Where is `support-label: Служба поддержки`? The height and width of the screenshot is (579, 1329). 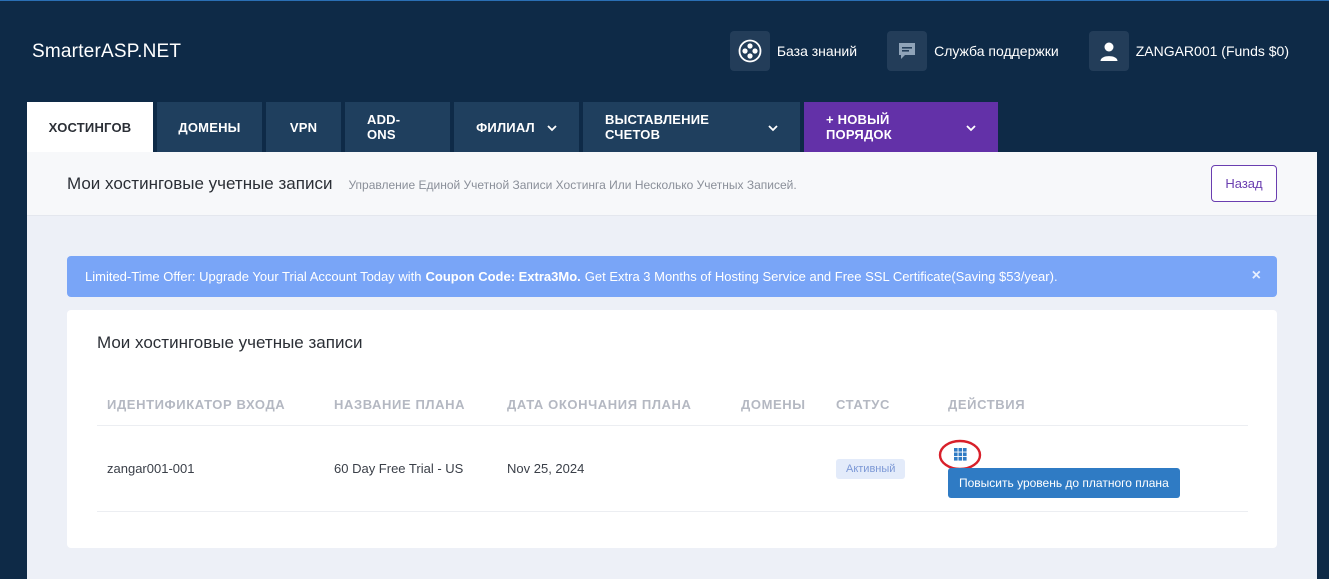 support-label: Служба поддержки is located at coordinates (996, 51).